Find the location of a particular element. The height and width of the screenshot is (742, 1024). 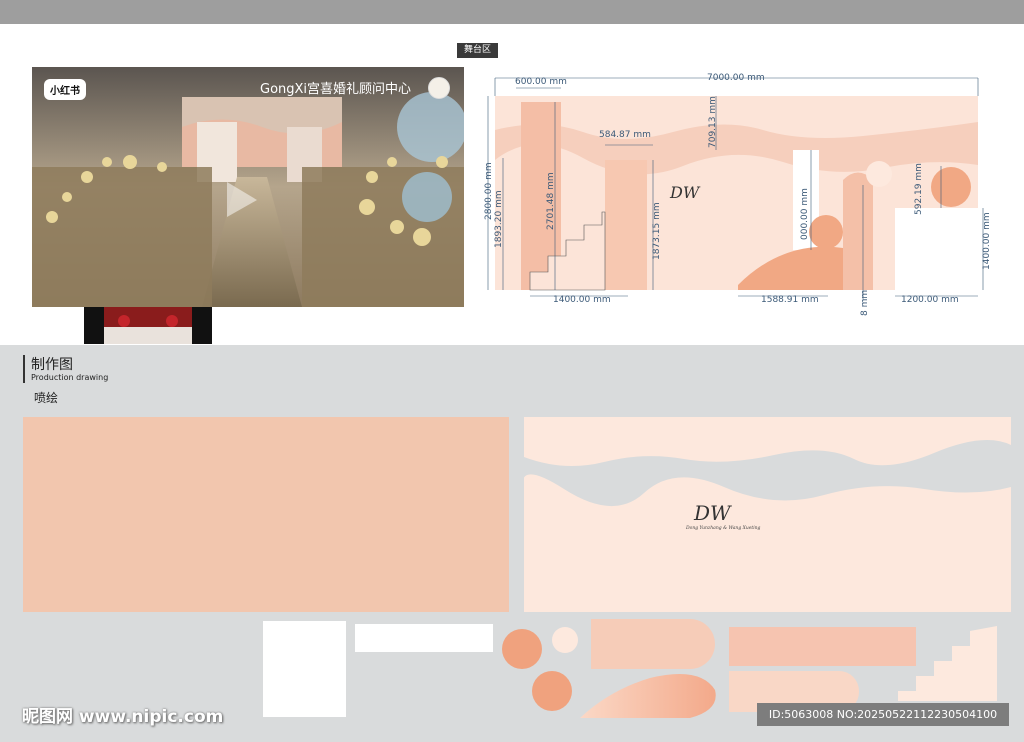

mound-shape is located at coordinates (648, 696).